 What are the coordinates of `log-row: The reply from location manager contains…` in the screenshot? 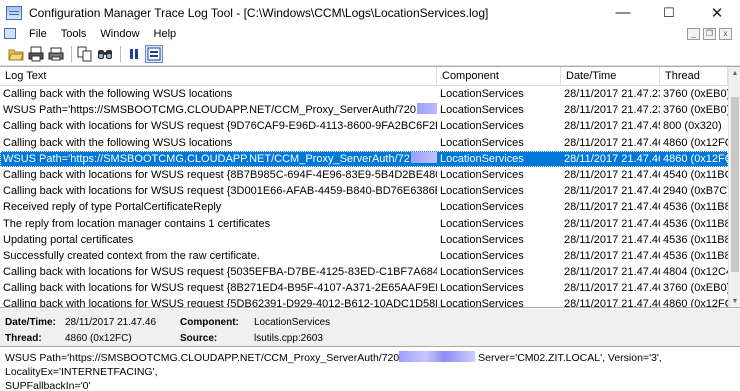 It's located at (364, 224).